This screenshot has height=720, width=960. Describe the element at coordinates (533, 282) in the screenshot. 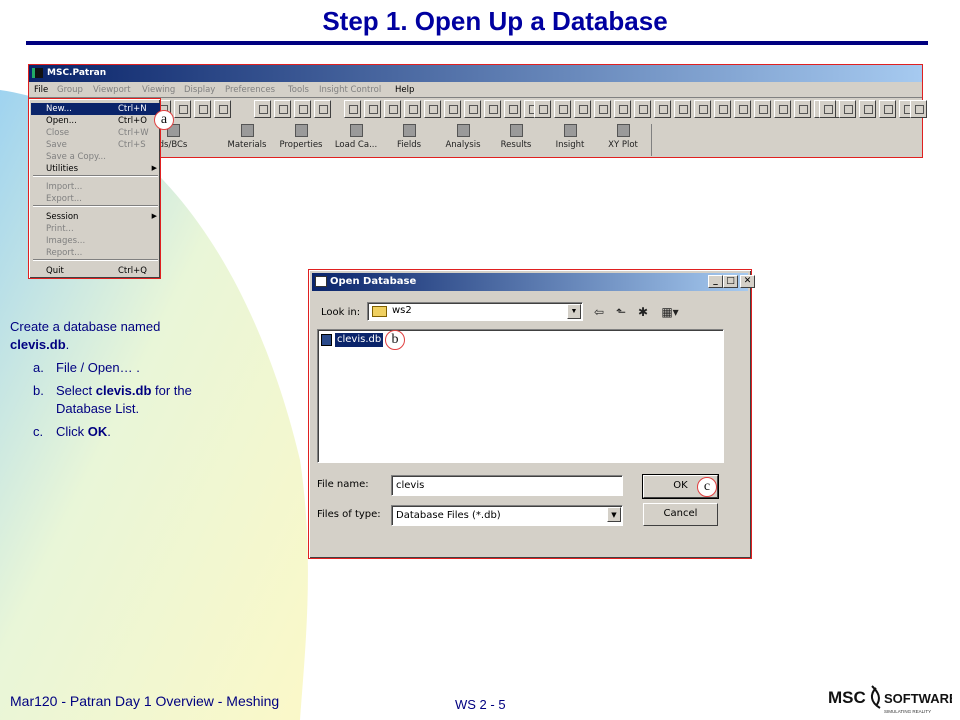

I see `dialog-titlebar: Open Database _ □ ✕` at that location.